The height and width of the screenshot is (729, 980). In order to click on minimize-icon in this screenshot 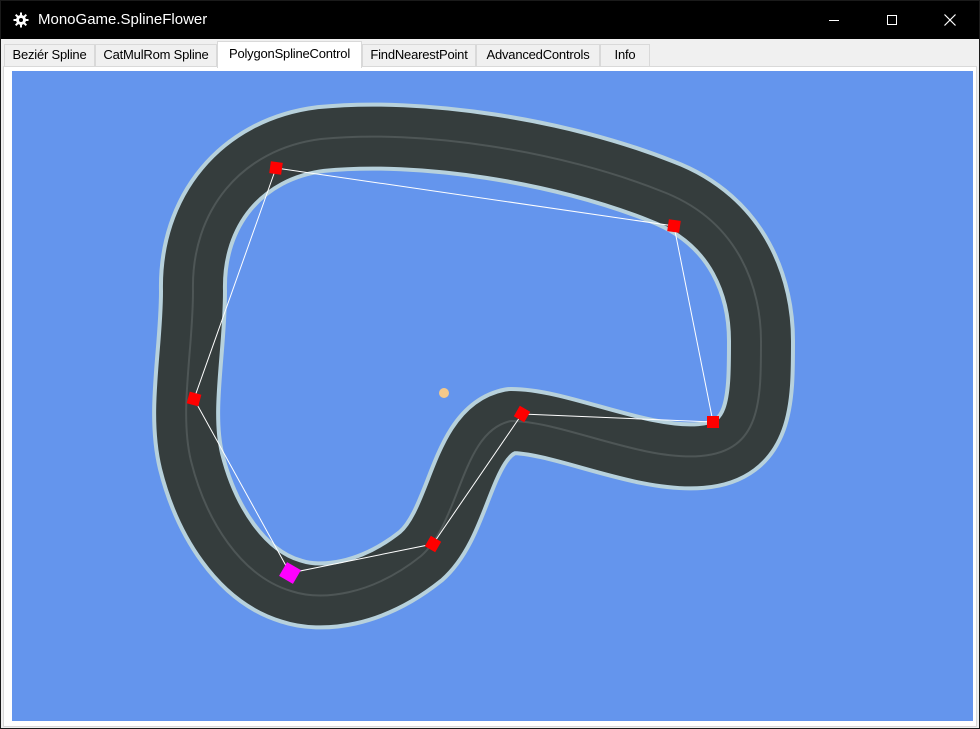, I will do `click(834, 20)`.